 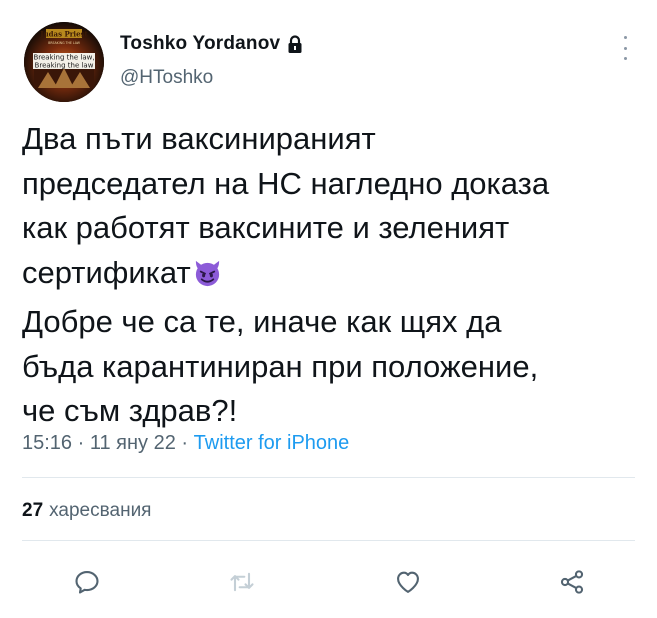 What do you see at coordinates (295, 44) in the screenshot?
I see `lock-icon` at bounding box center [295, 44].